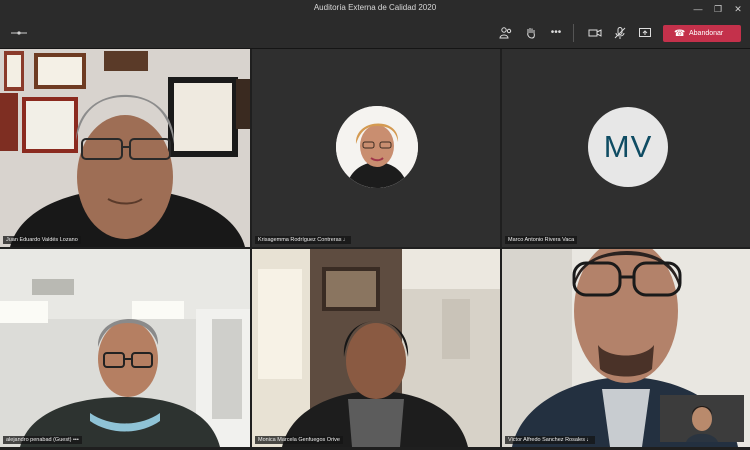 The width and height of the screenshot is (750, 450). Describe the element at coordinates (698, 9) in the screenshot. I see `minimize-icon: —` at that location.